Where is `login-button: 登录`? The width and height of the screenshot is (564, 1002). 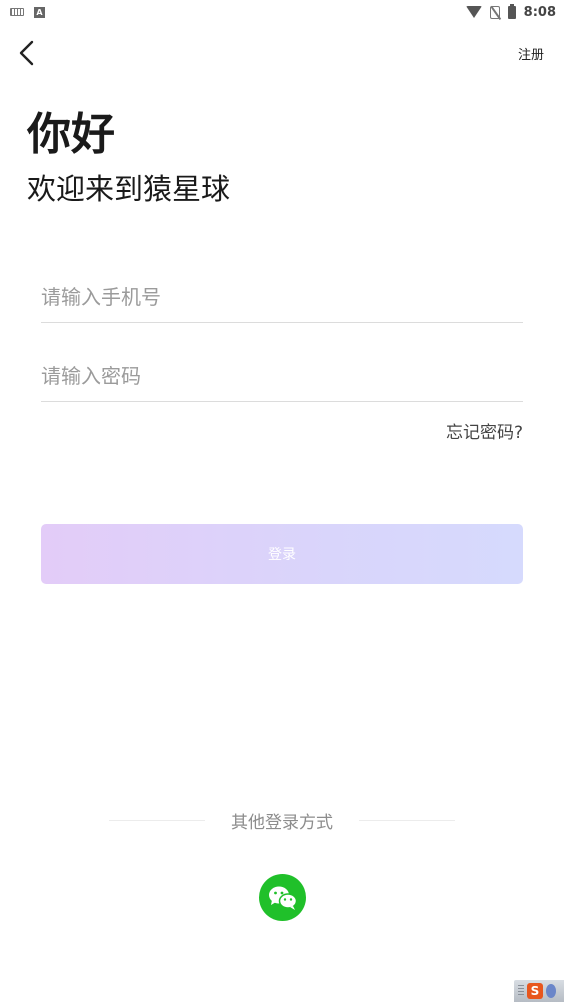 login-button: 登录 is located at coordinates (282, 554).